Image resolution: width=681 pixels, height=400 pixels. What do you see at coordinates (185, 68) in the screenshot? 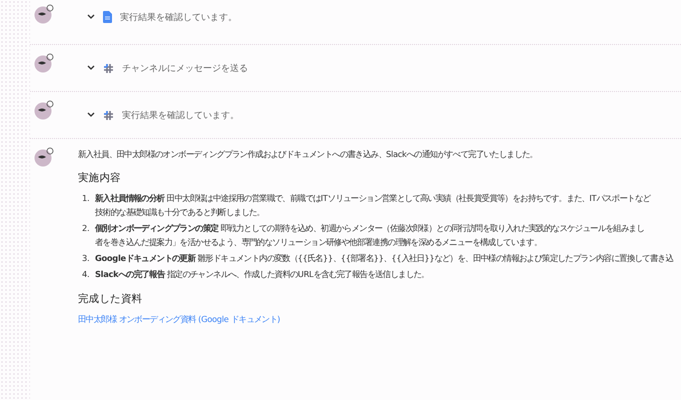
I see `step-label: チャンネルにメッセージを送る` at bounding box center [185, 68].